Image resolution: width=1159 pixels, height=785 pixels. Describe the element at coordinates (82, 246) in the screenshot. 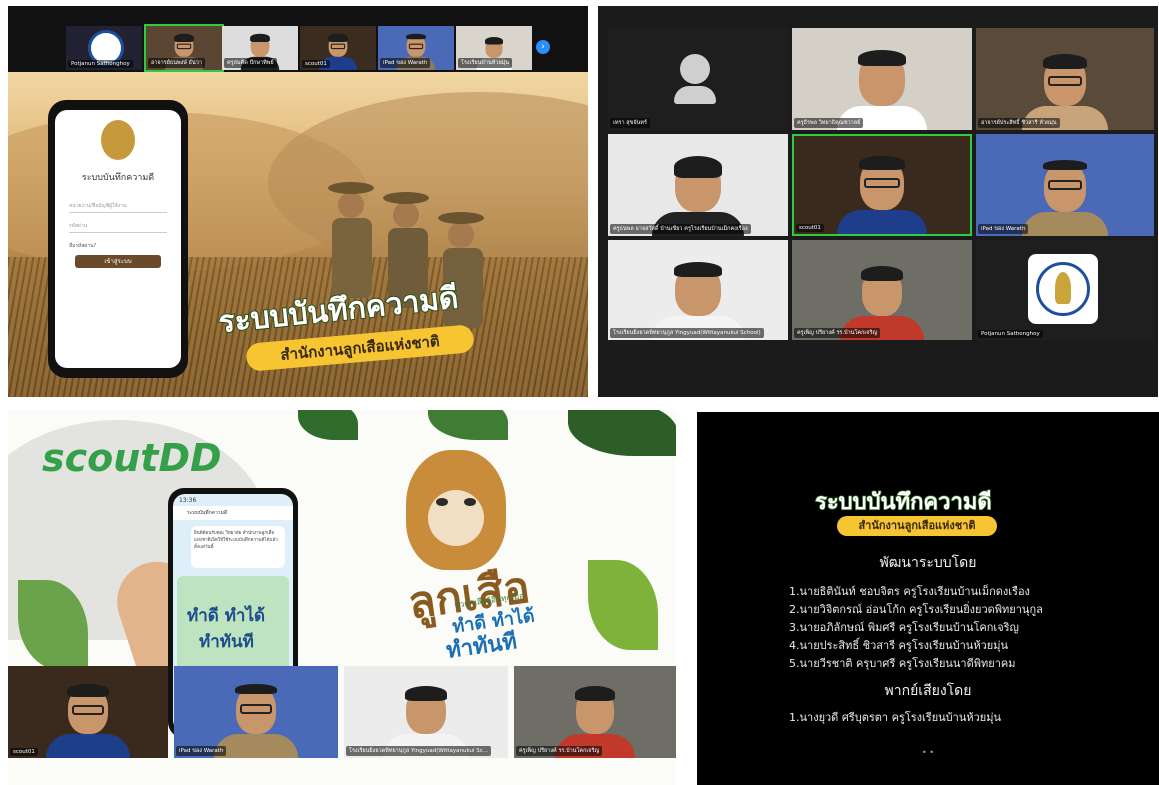

I see `forgot-password-link: ลืมรหัสผ่าน?` at that location.